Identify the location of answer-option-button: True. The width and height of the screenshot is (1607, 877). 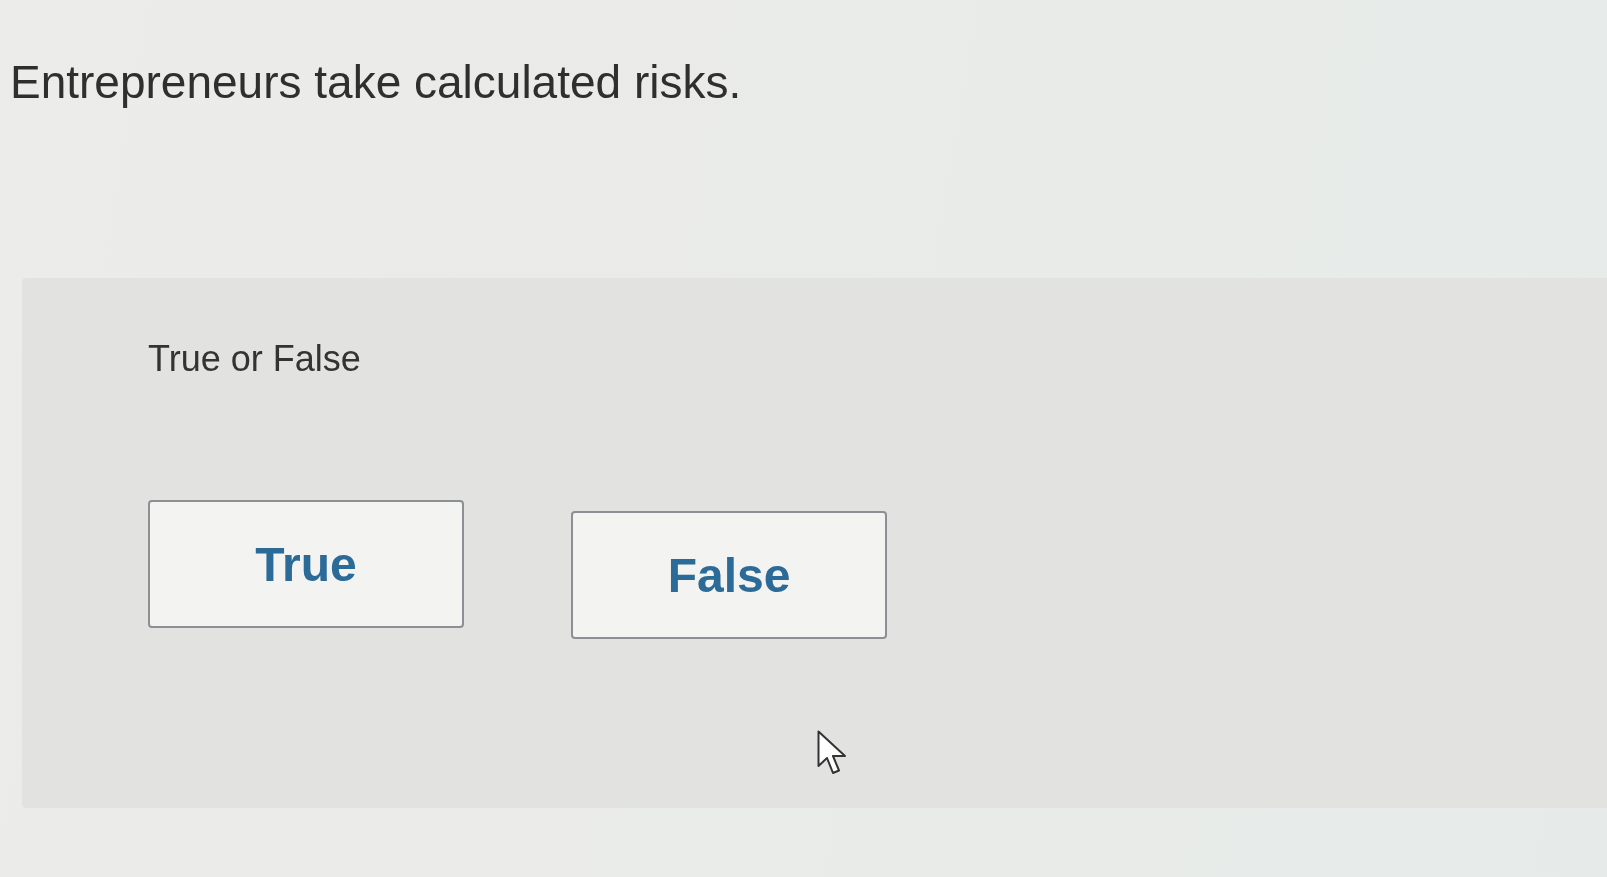
(306, 564).